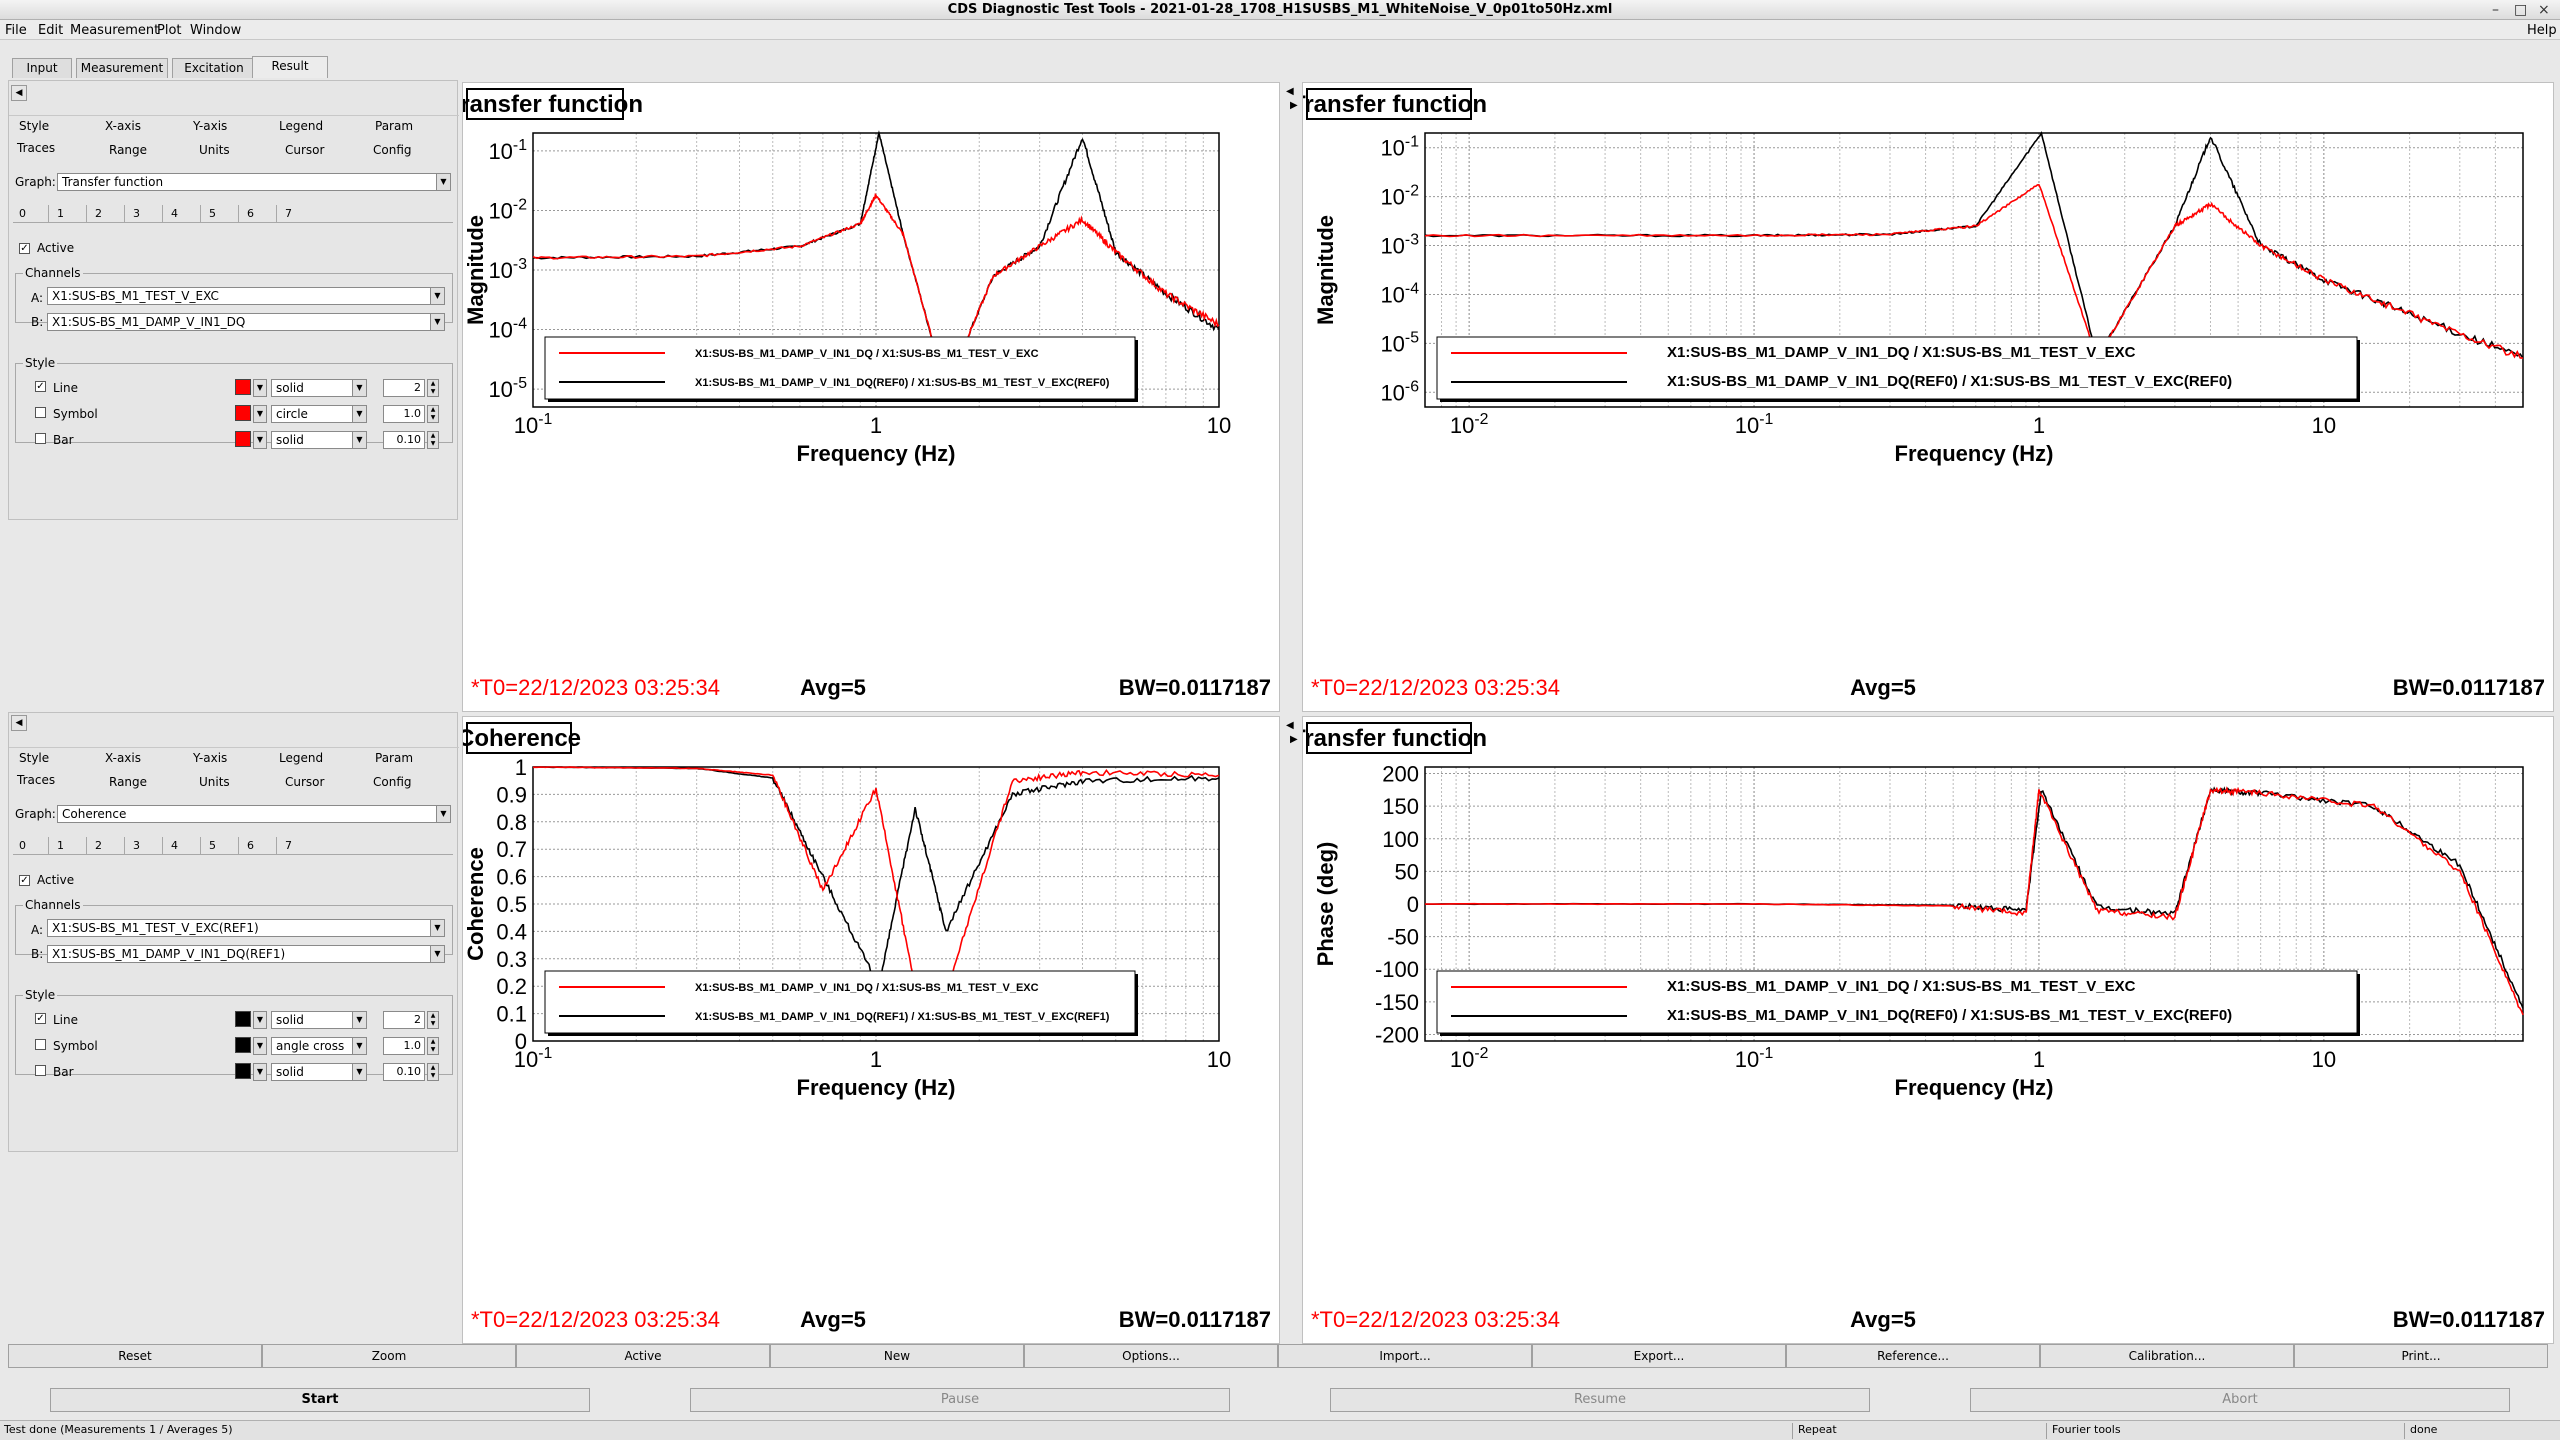 This screenshot has width=2560, height=1440. I want to click on menu-plot: Plot, so click(169, 30).